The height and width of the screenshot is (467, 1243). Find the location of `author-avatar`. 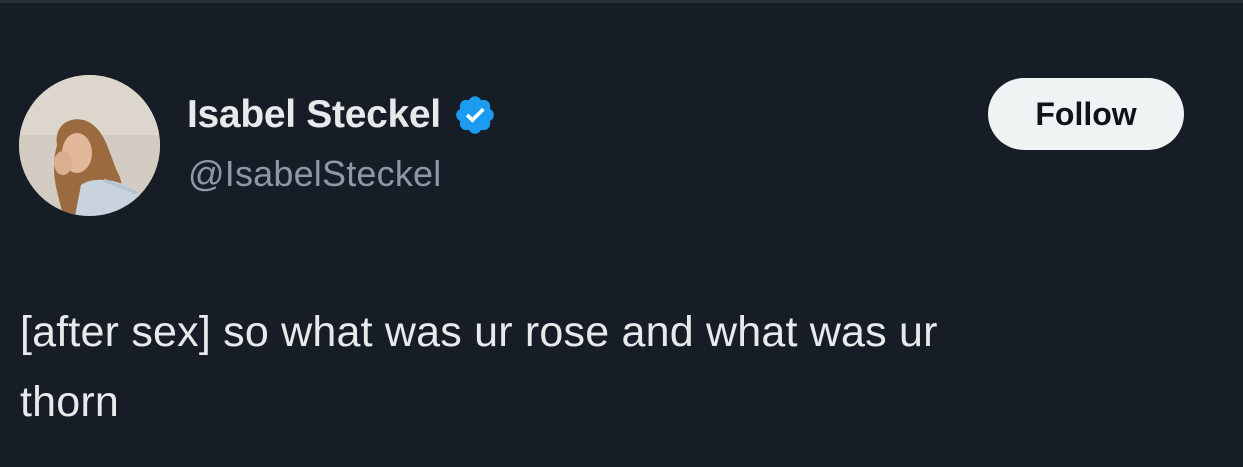

author-avatar is located at coordinates (89, 145).